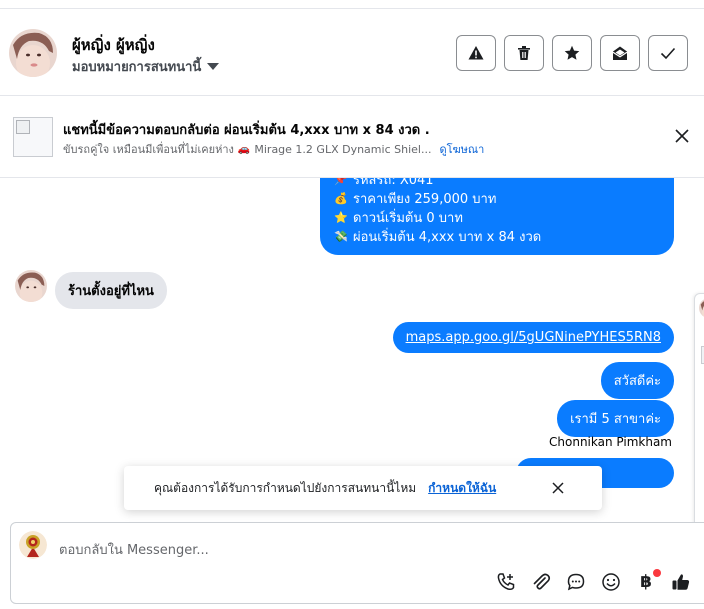  I want to click on assign-conversation-dropdown: มอบหมายการสนทนานี้, so click(146, 66).